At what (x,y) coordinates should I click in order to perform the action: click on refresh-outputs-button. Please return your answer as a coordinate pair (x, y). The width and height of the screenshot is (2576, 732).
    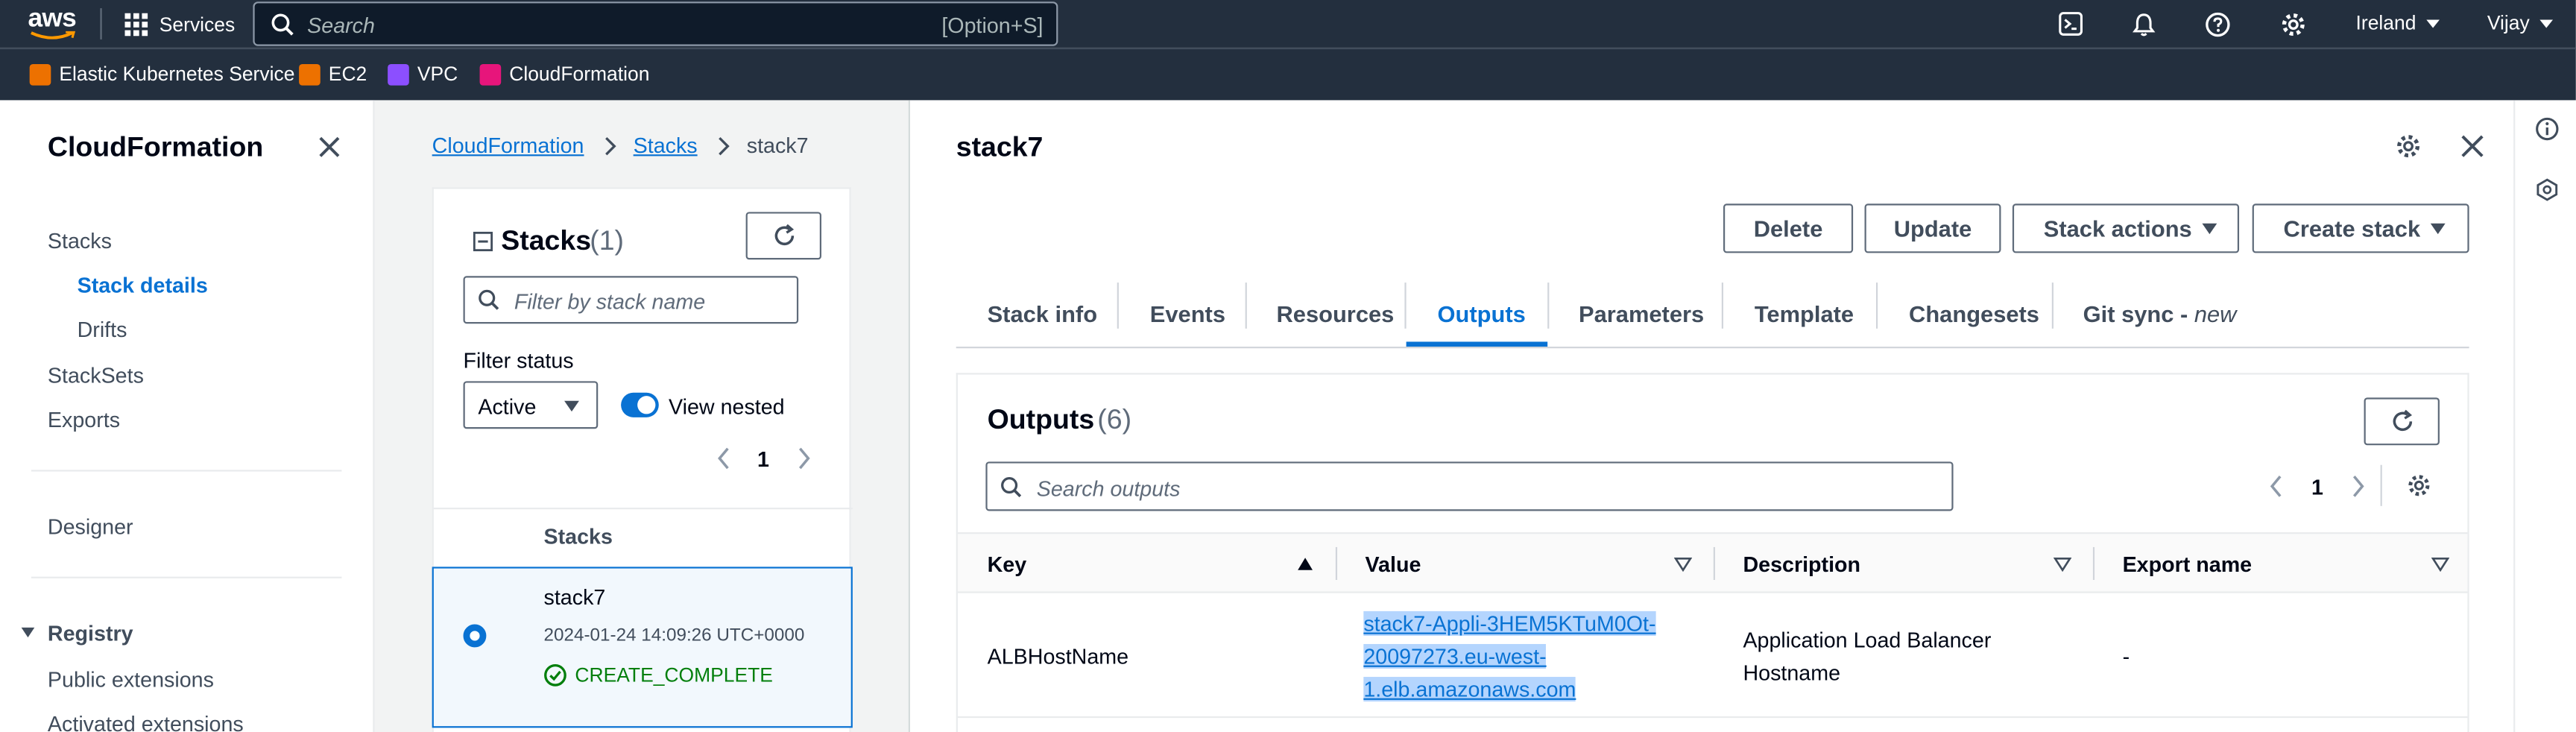
    Looking at the image, I should click on (2402, 421).